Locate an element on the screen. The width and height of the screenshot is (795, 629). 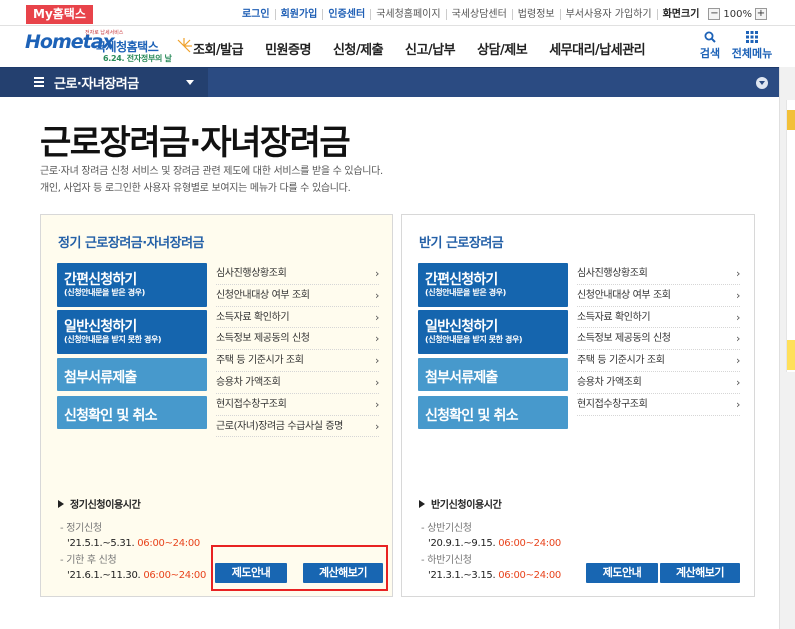
period-value: '20.9.1.~9.15. 06:00~24:00 is located at coordinates (491, 543).